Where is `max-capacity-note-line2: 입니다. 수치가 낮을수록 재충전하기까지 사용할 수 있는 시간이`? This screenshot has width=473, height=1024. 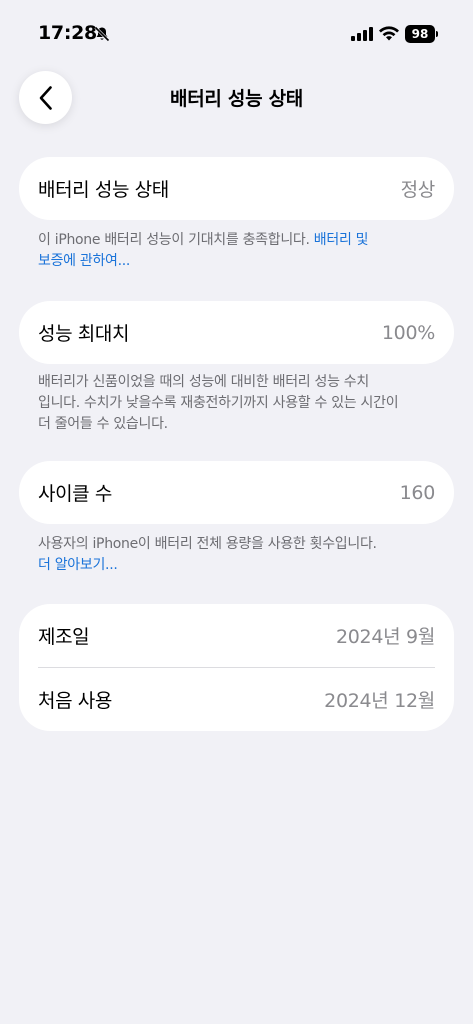 max-capacity-note-line2: 입니다. 수치가 낮을수록 재충전하기까지 사용할 수 있는 시간이 is located at coordinates (218, 403).